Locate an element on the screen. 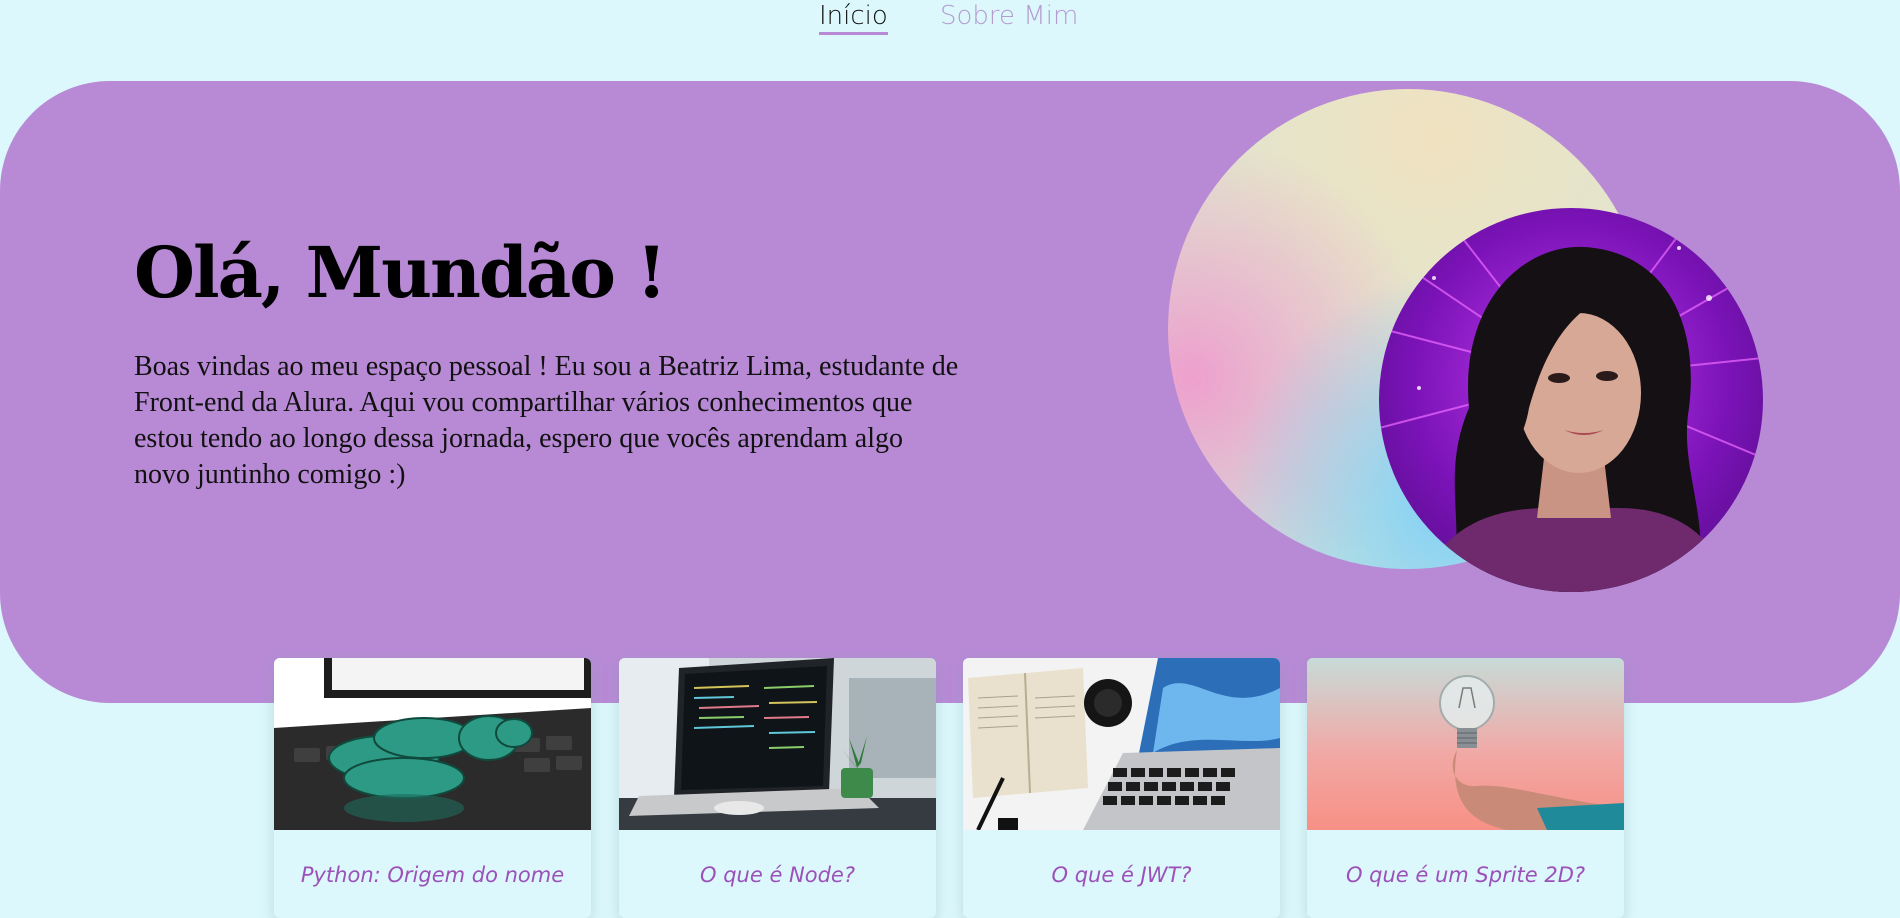 The width and height of the screenshot is (1900, 918). nav-link-inicio: Início is located at coordinates (853, 18).